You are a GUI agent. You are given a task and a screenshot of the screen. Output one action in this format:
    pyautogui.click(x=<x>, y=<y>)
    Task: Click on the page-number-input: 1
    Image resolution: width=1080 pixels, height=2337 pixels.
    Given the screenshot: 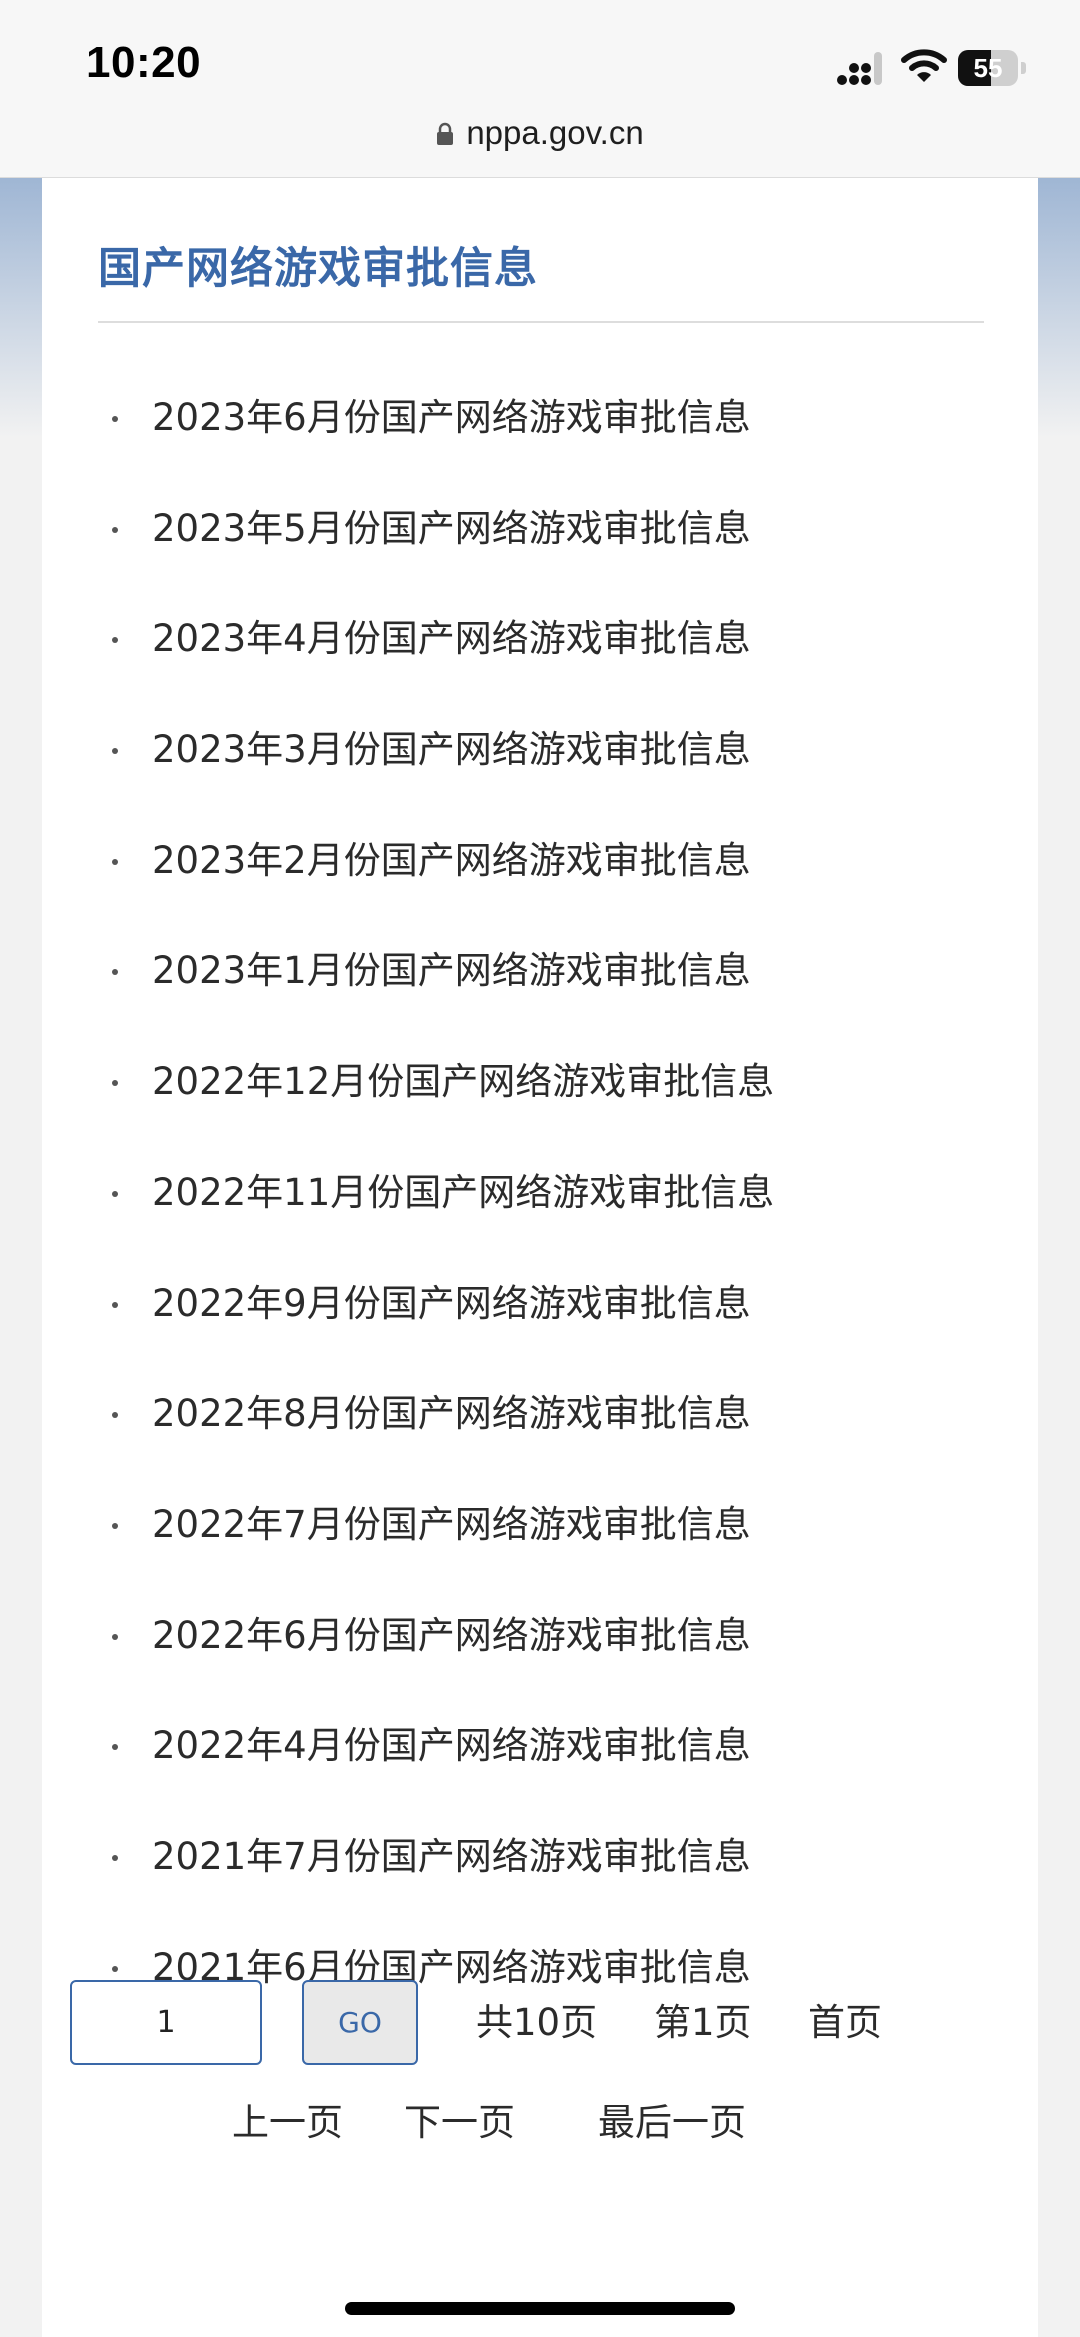 What is the action you would take?
    pyautogui.click(x=166, y=2022)
    